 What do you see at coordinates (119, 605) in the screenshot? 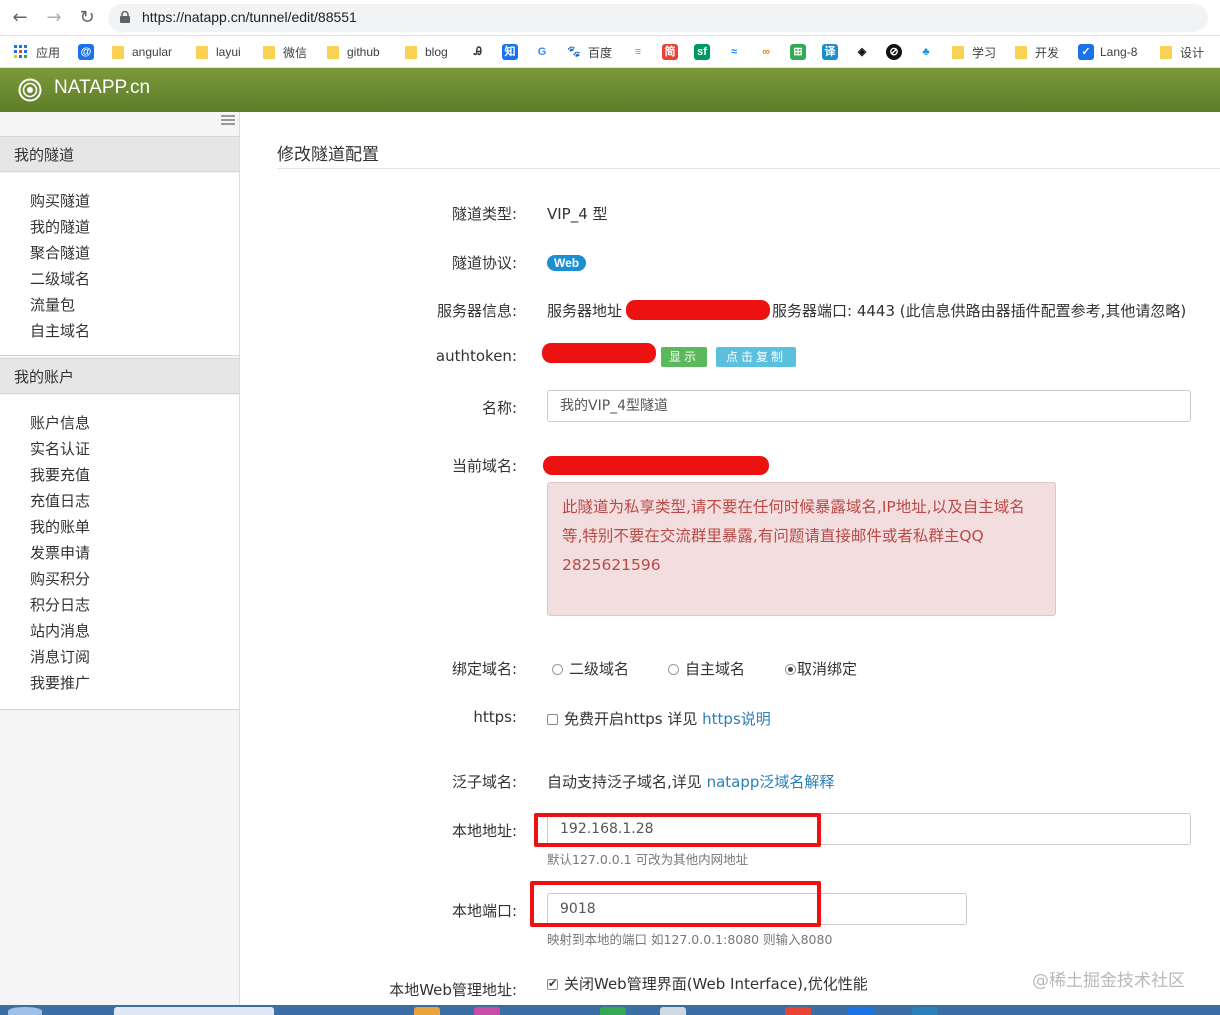
I see `sidebar-item-points-log: 积分日志` at bounding box center [119, 605].